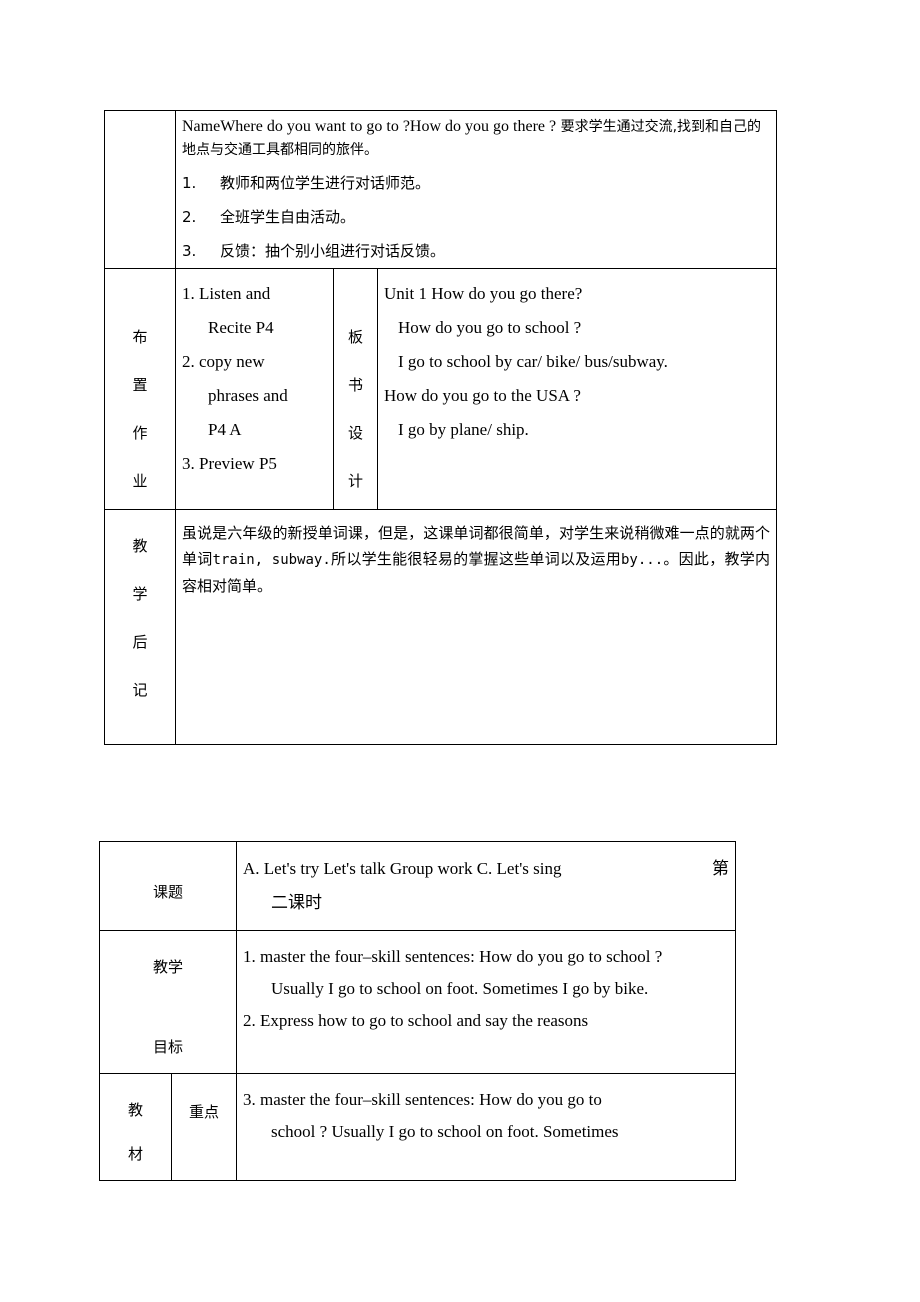  I want to click on topic-content-line2: 二课时, so click(297, 902).